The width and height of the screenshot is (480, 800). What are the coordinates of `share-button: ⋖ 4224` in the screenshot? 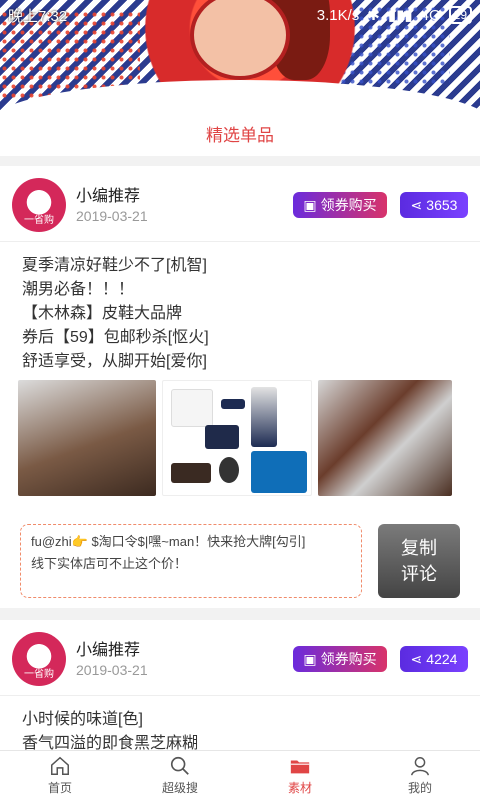 It's located at (434, 659).